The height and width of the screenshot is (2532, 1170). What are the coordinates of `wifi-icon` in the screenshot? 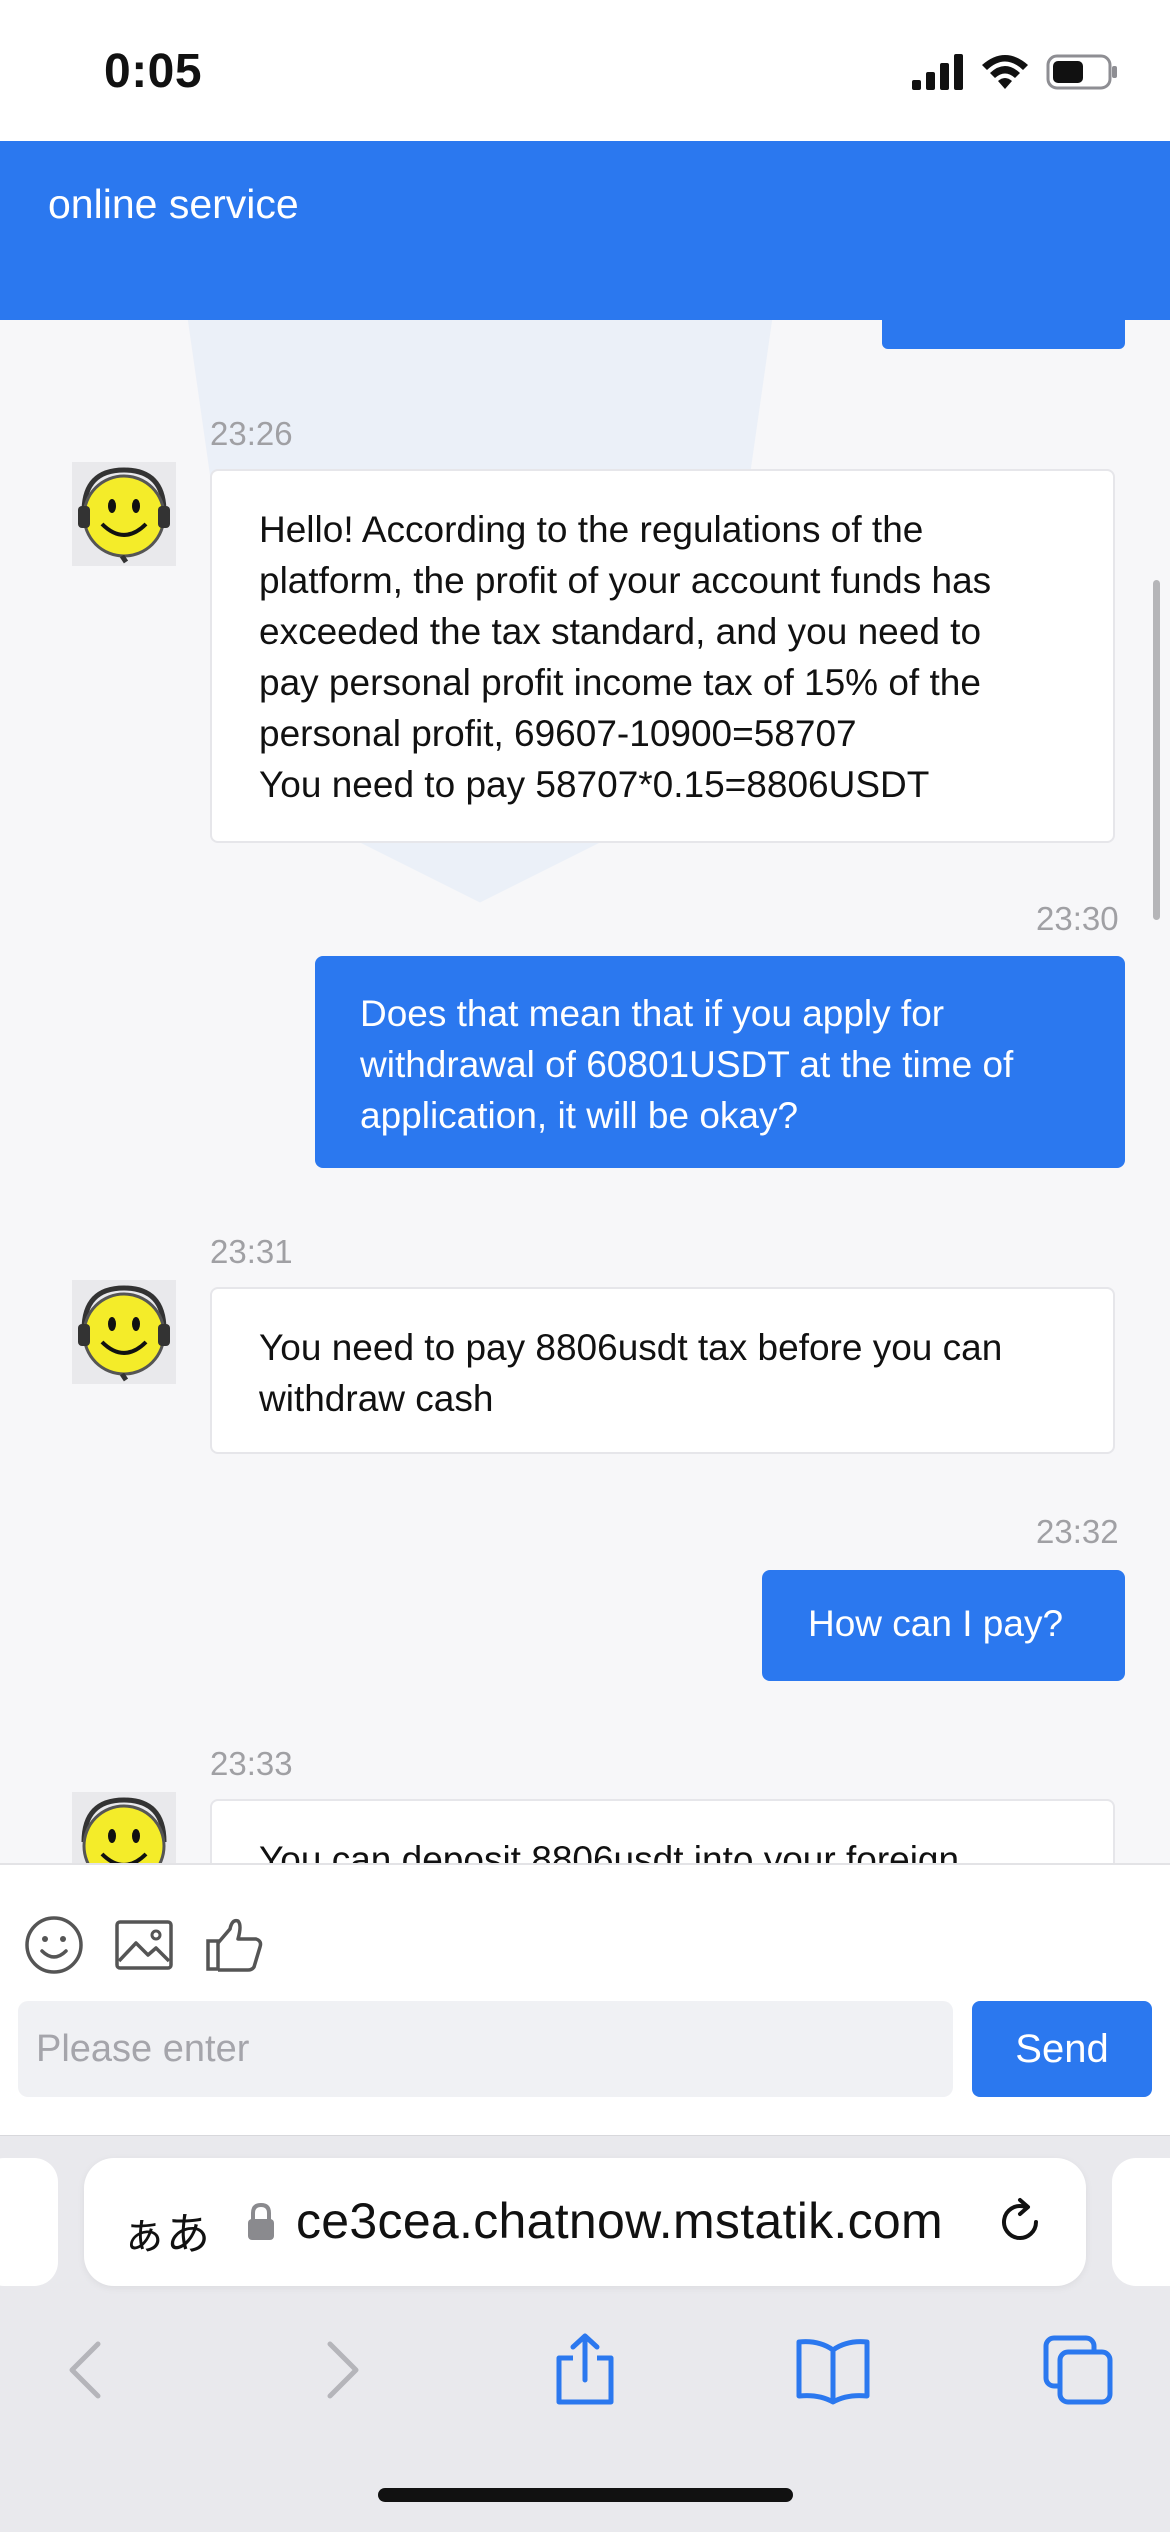 It's located at (1005, 72).